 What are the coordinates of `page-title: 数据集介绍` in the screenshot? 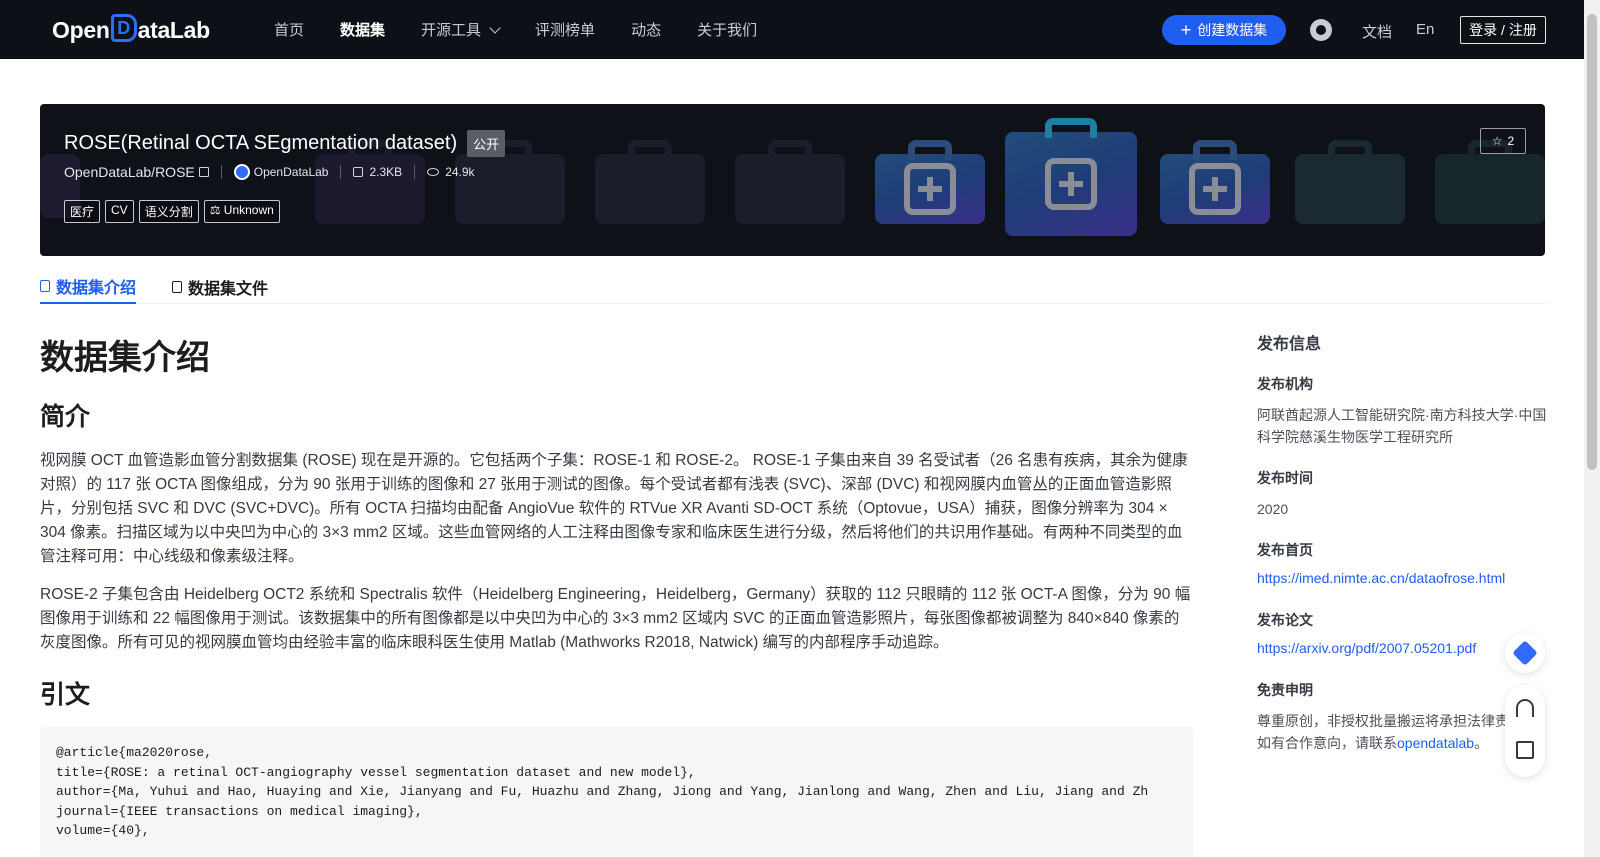 It's located at (125, 358).